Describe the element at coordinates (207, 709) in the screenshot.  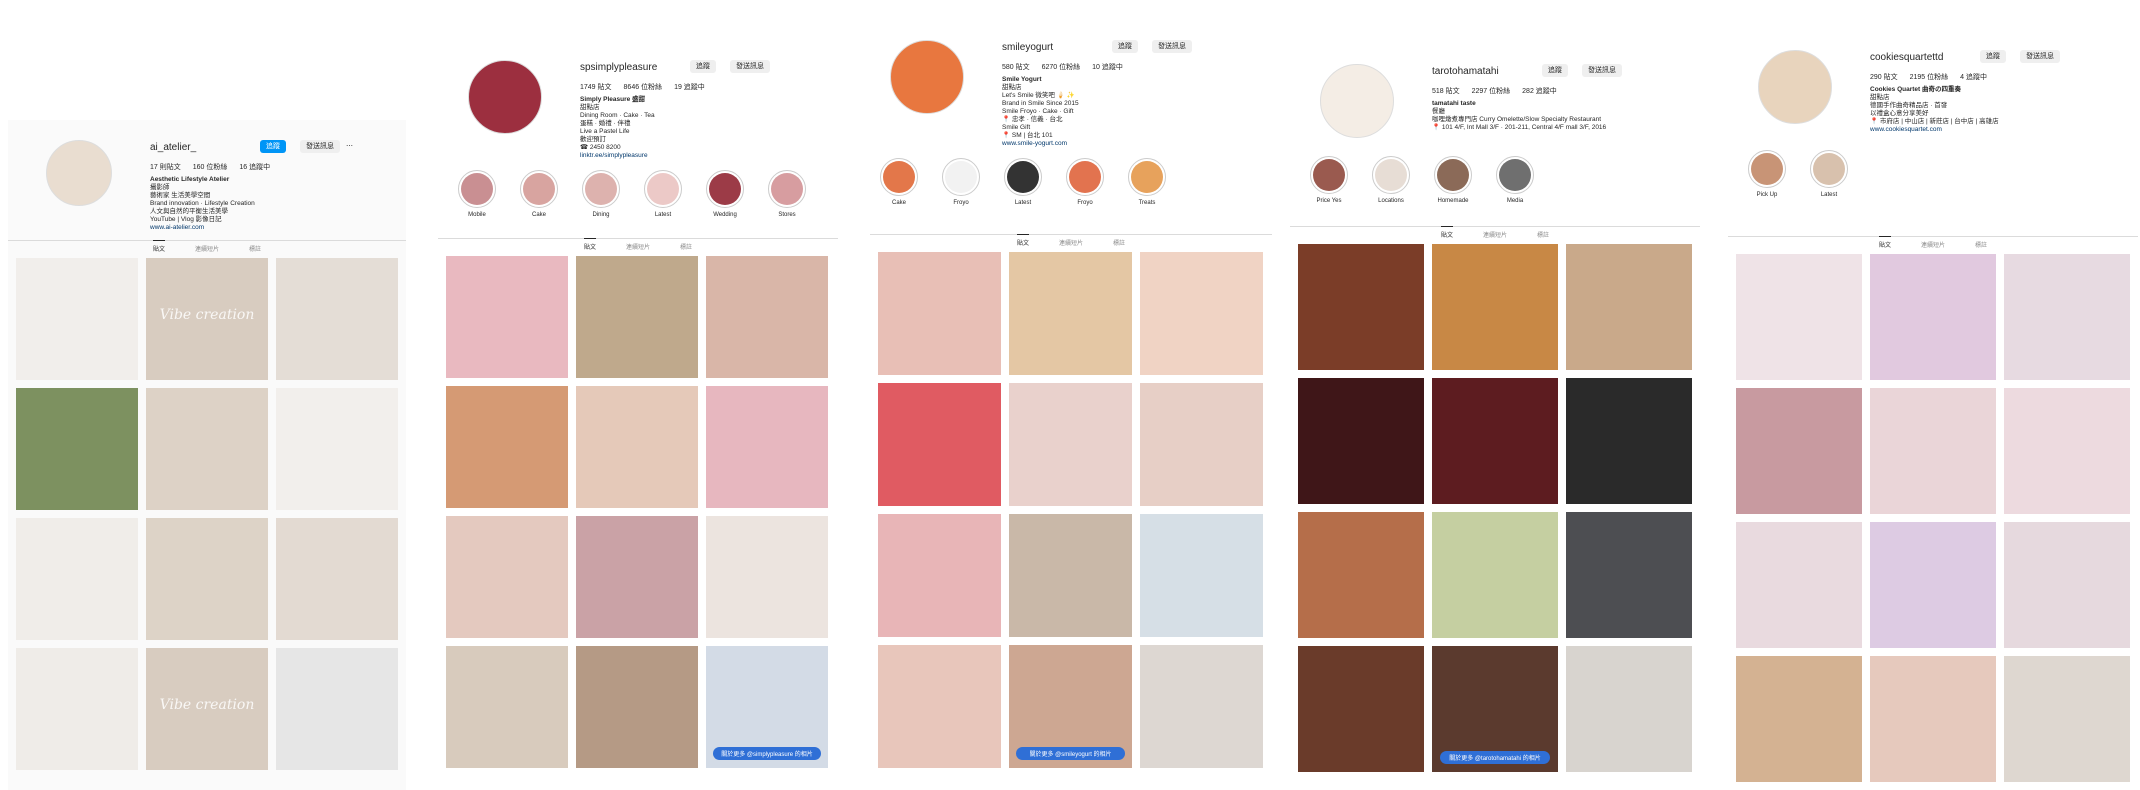
I see `post-thumbnail: Vibe creation` at that location.